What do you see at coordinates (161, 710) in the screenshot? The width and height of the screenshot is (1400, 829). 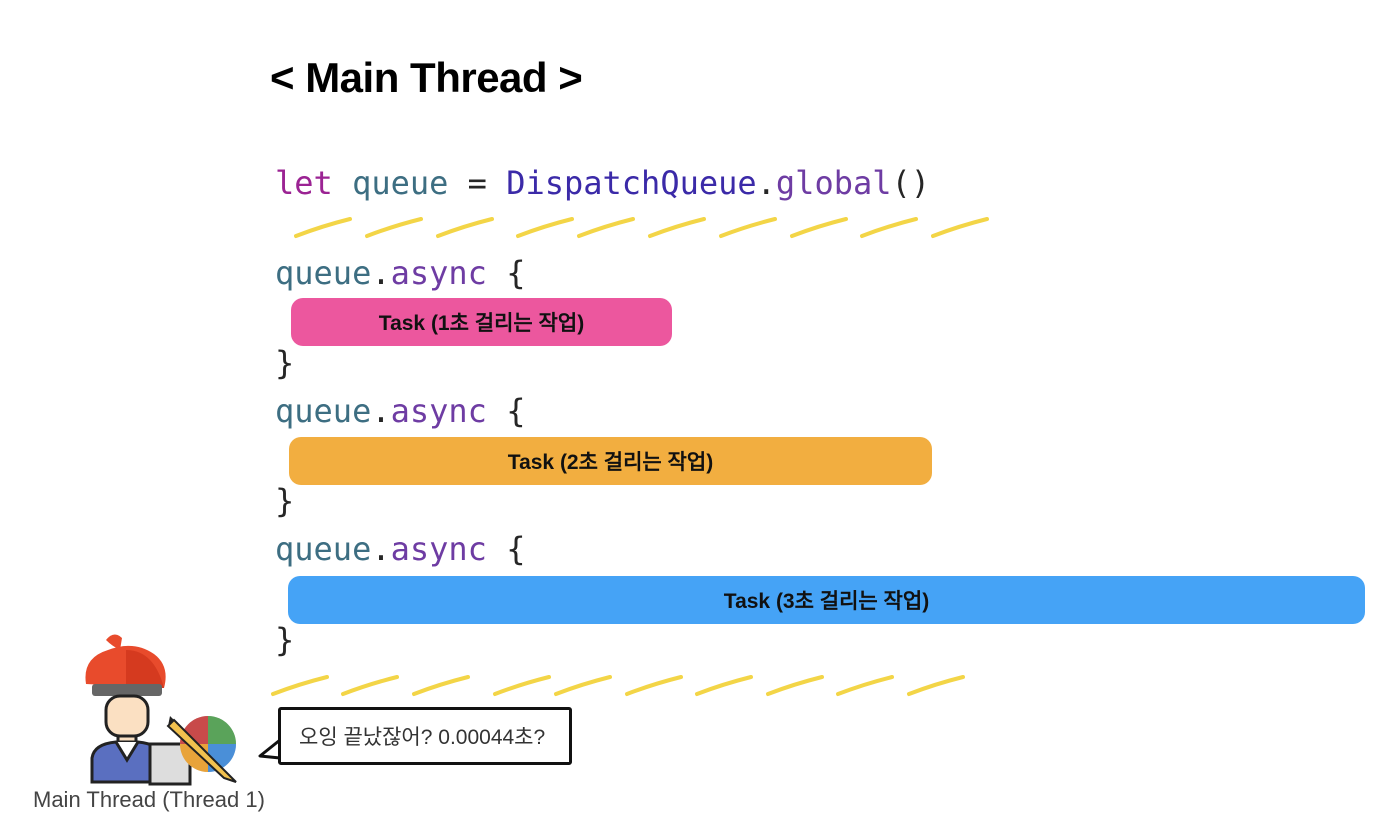 I see `developer-avatar-icon` at bounding box center [161, 710].